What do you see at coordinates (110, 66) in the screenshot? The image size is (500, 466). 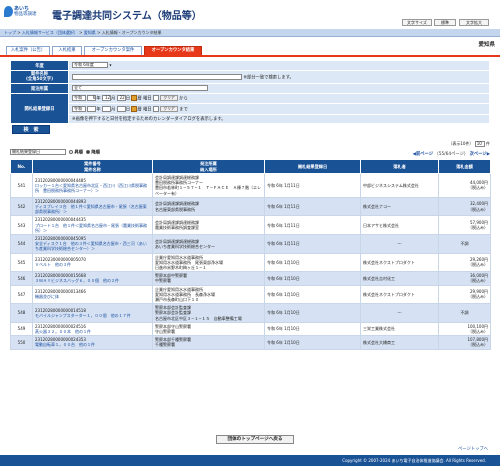 I see `chevron-down-icon: ▾` at bounding box center [110, 66].